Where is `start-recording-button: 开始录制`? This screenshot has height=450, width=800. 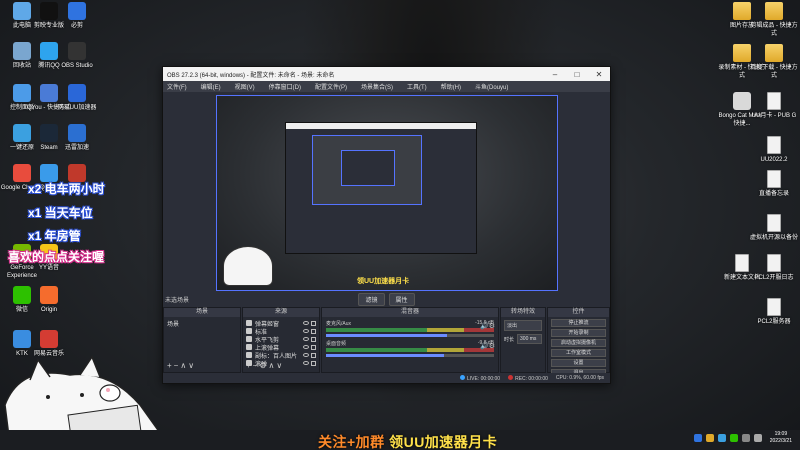 start-recording-button: 开始录制 is located at coordinates (578, 333).